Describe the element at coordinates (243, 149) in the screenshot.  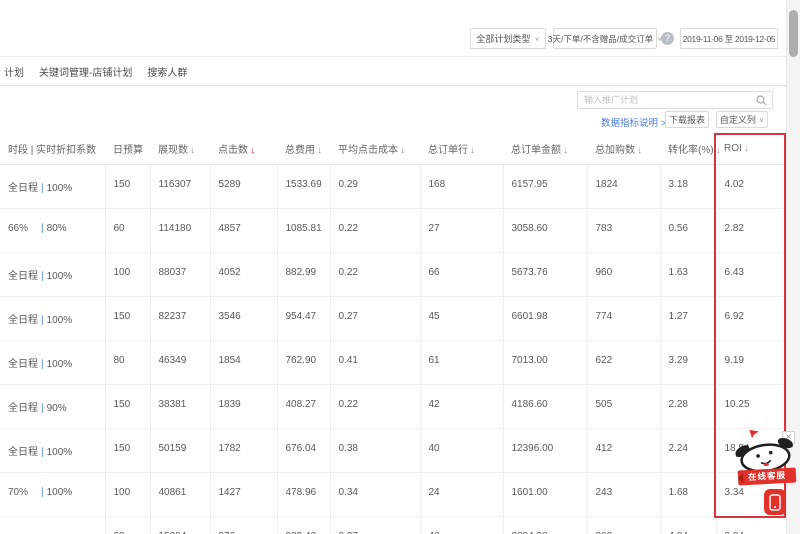
I see `column-header-clicks: 点击数 ↓` at that location.